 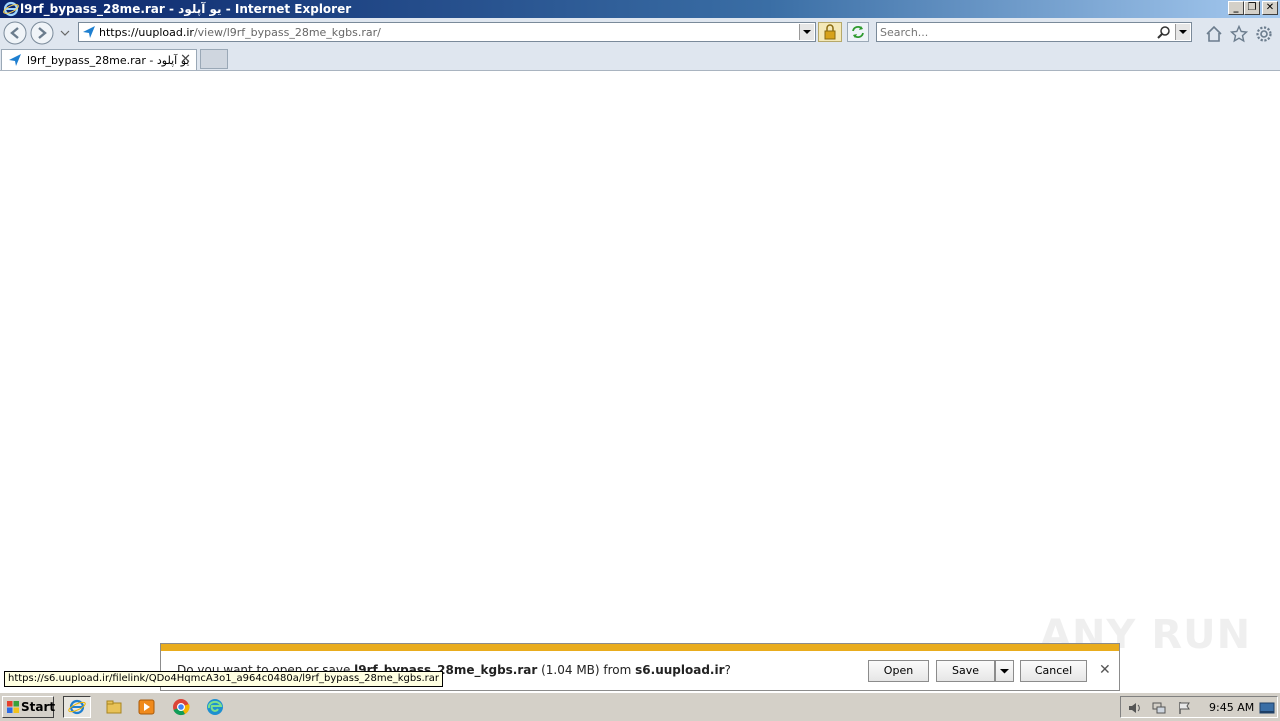 What do you see at coordinates (13, 707) in the screenshot?
I see `windows-logo-icon` at bounding box center [13, 707].